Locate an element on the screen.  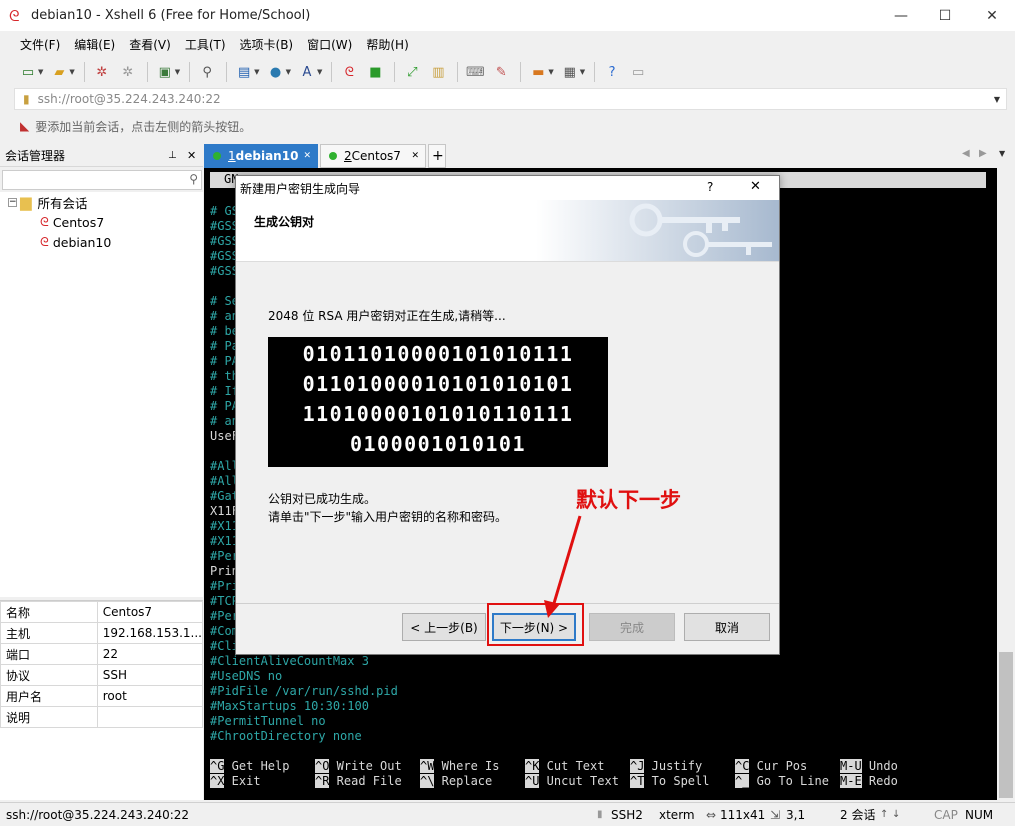
menu-window: 窗口(W) is located at coordinates (329, 44).